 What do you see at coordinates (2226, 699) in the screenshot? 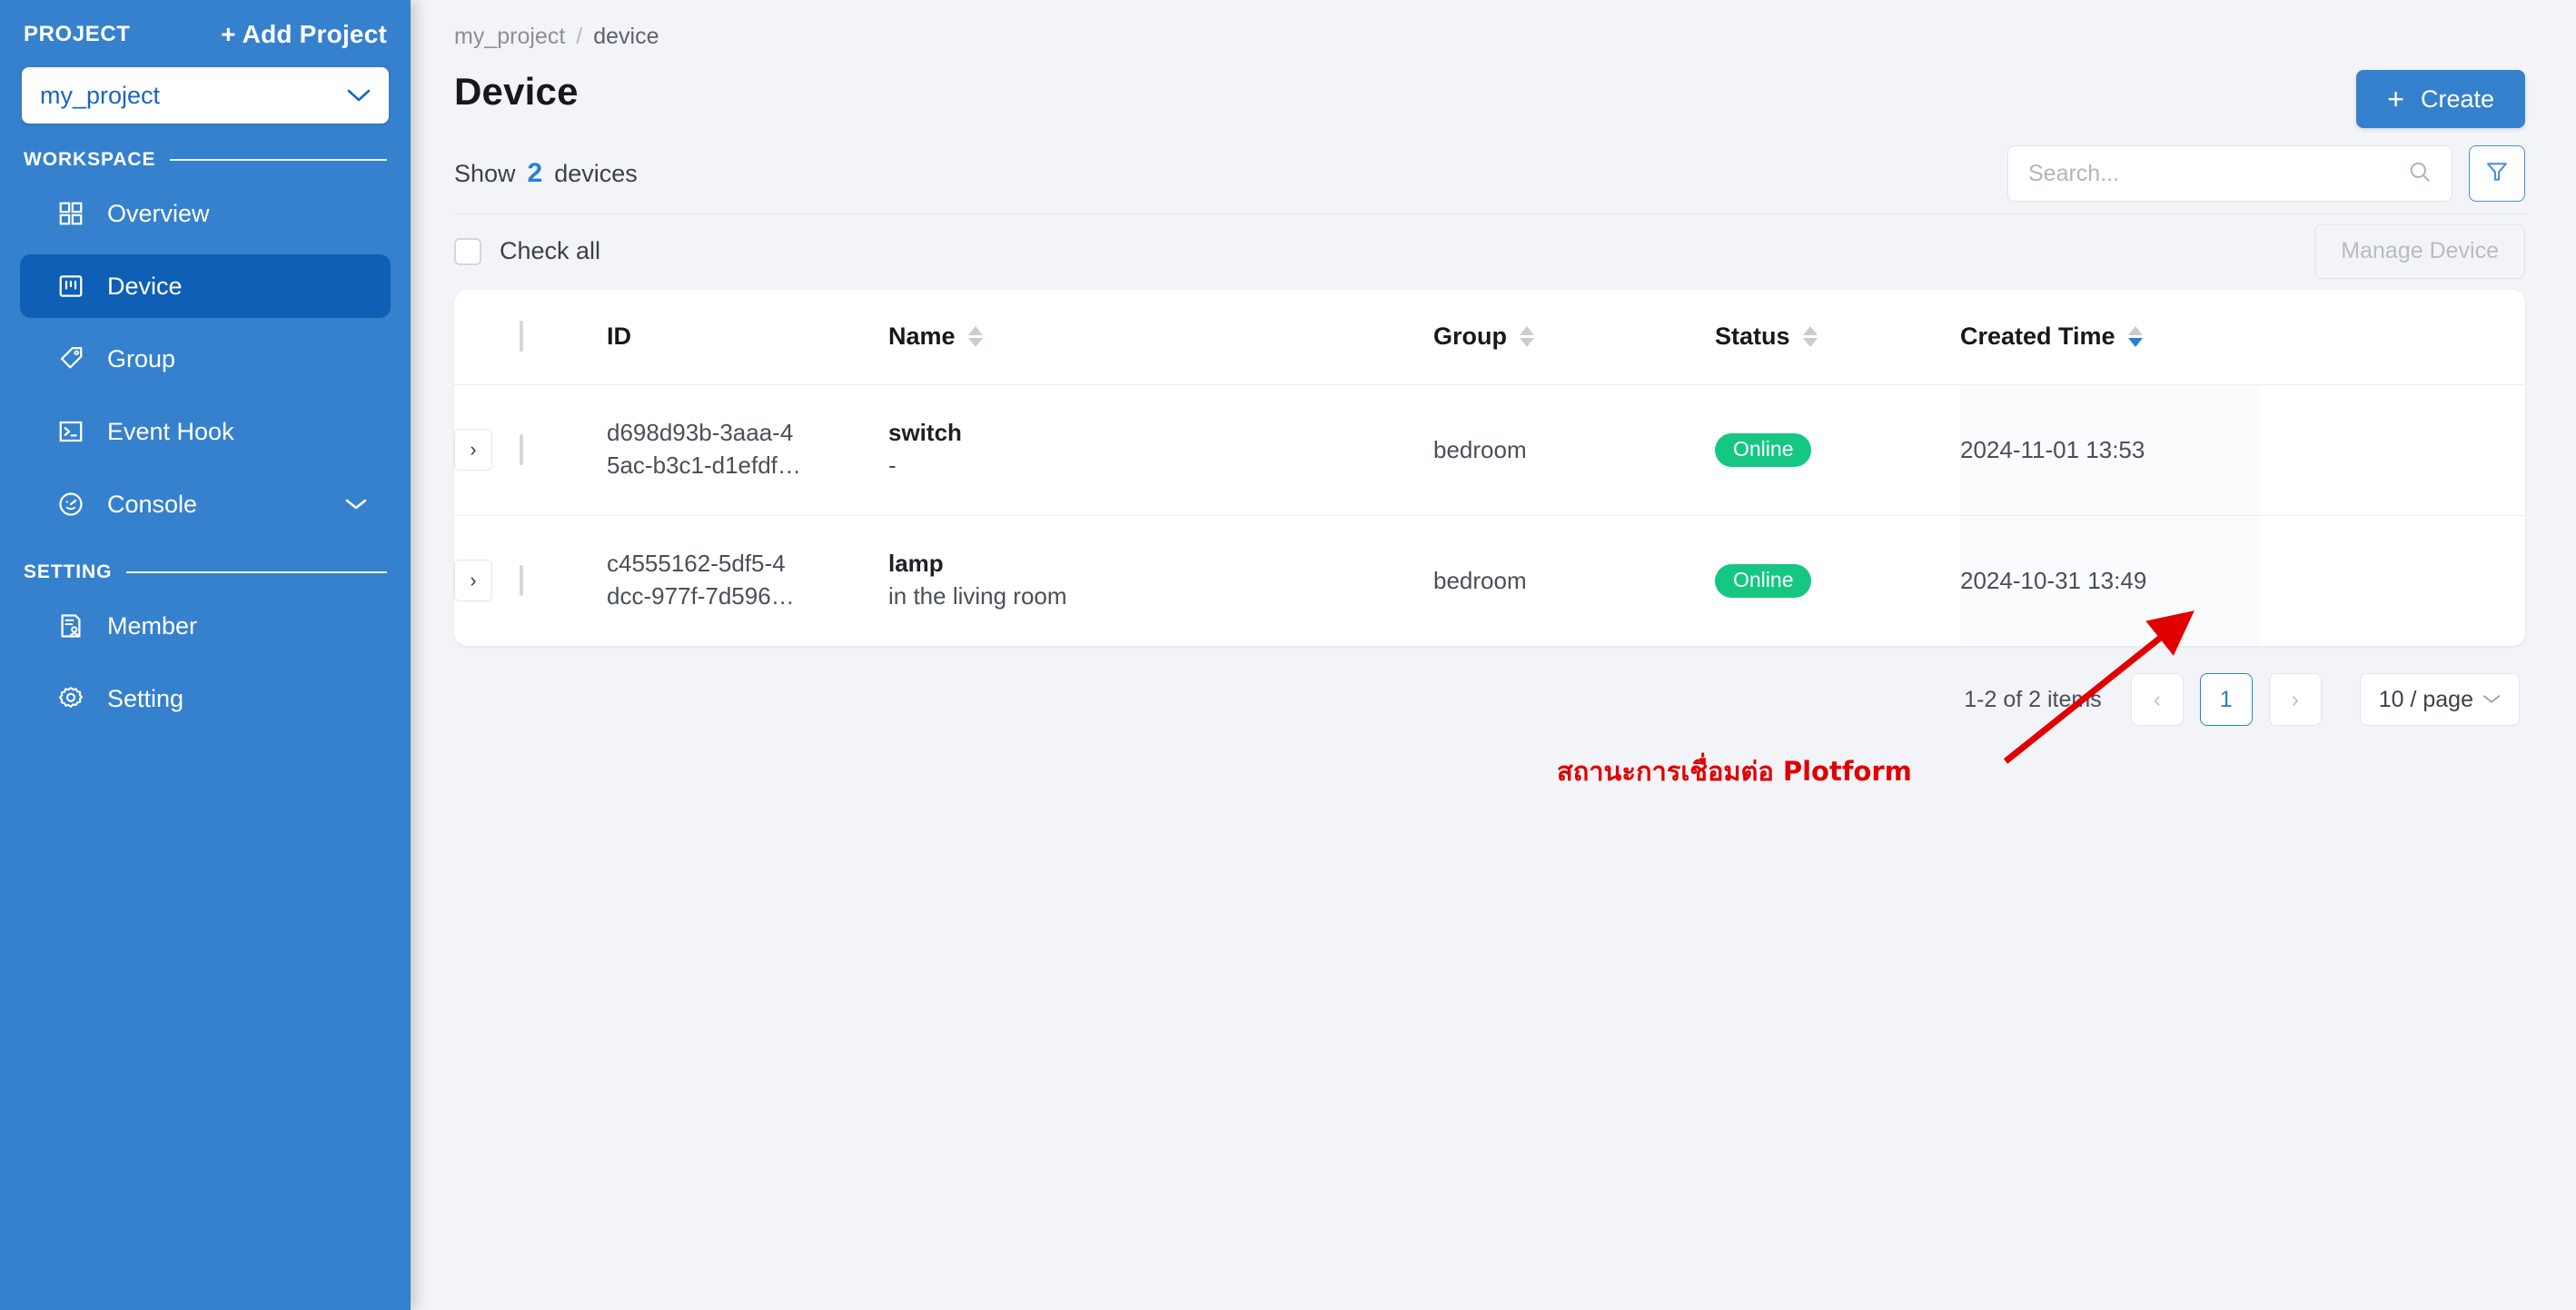
I see `pagination-page-1: 1` at bounding box center [2226, 699].